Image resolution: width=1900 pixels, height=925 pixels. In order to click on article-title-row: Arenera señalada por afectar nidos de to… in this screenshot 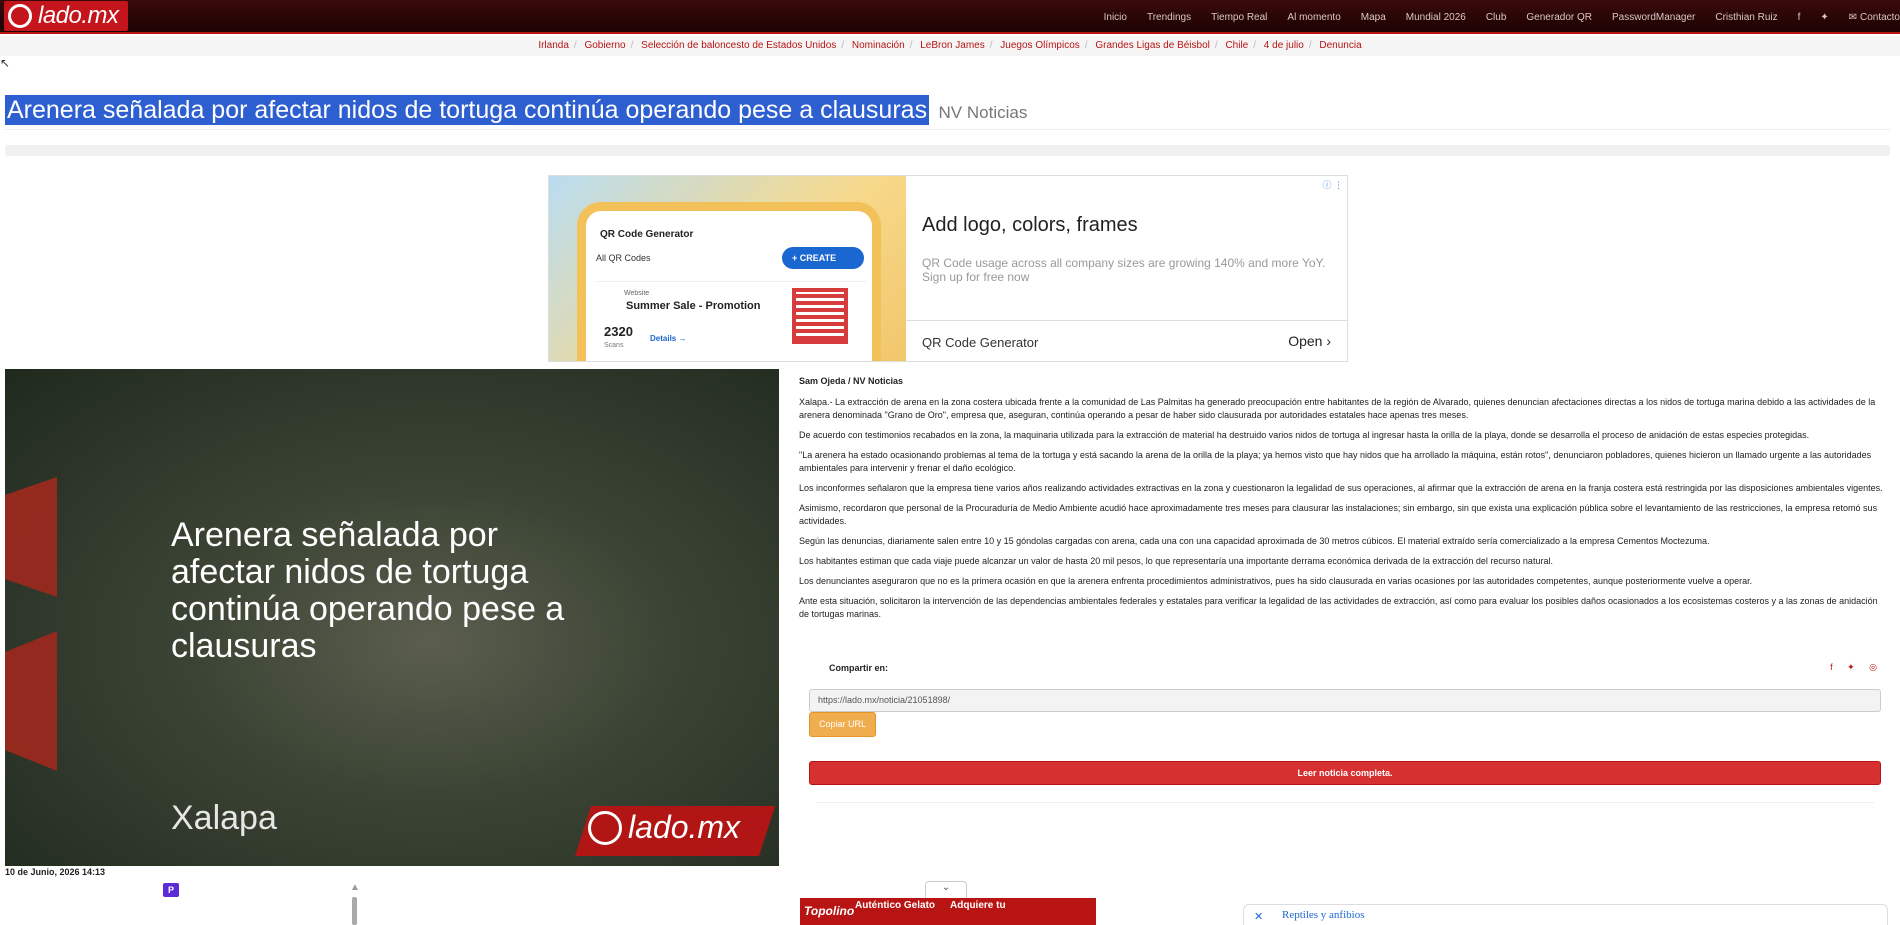, I will do `click(947, 112)`.